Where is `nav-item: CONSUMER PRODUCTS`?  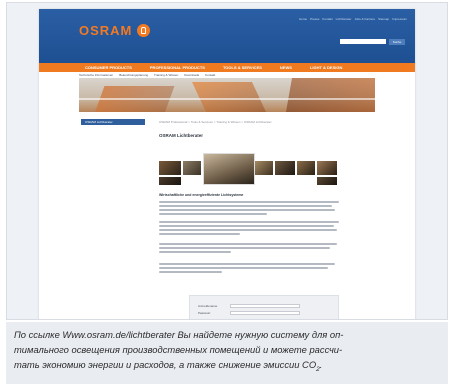 nav-item: CONSUMER PRODUCTS is located at coordinates (108, 67).